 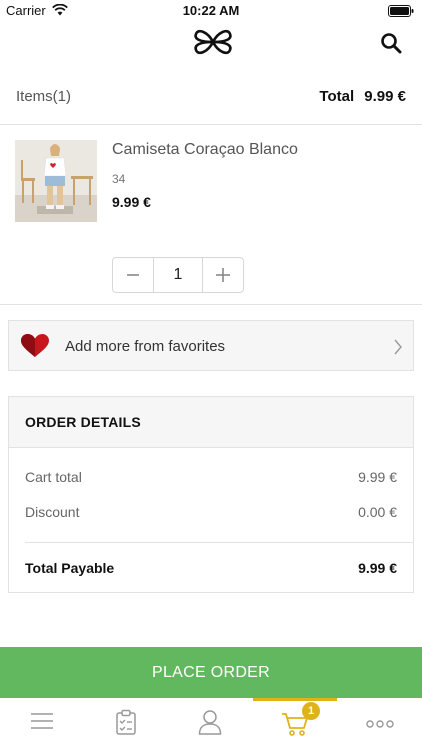 I want to click on tab-bar, so click(x=211, y=724).